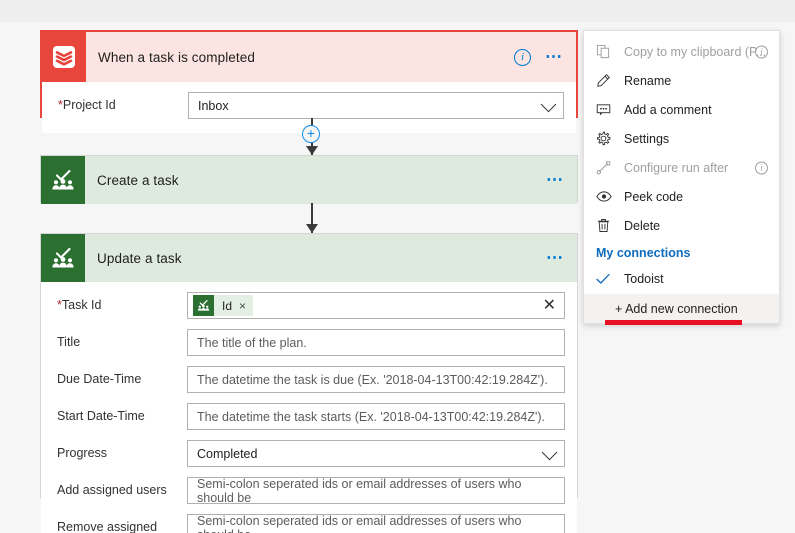 This screenshot has height=533, width=795. I want to click on project-id-value: Inbox, so click(213, 105).